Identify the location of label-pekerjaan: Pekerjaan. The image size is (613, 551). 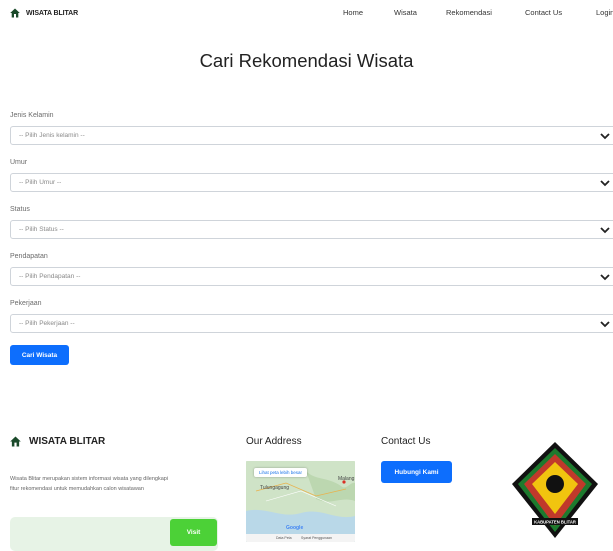
(26, 303).